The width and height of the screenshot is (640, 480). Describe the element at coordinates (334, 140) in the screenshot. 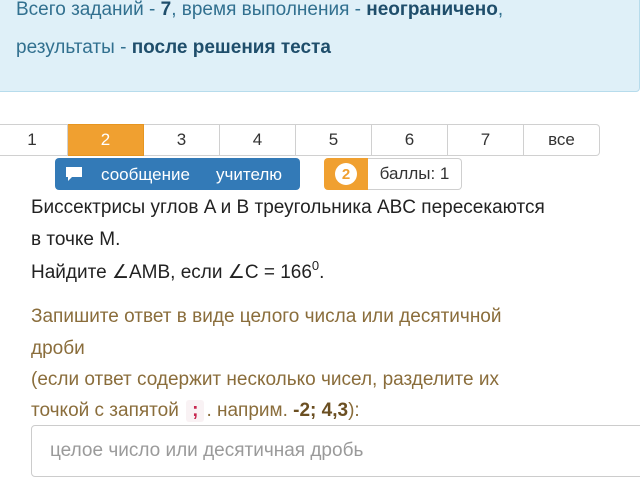

I see `pager-item-5: 5` at that location.